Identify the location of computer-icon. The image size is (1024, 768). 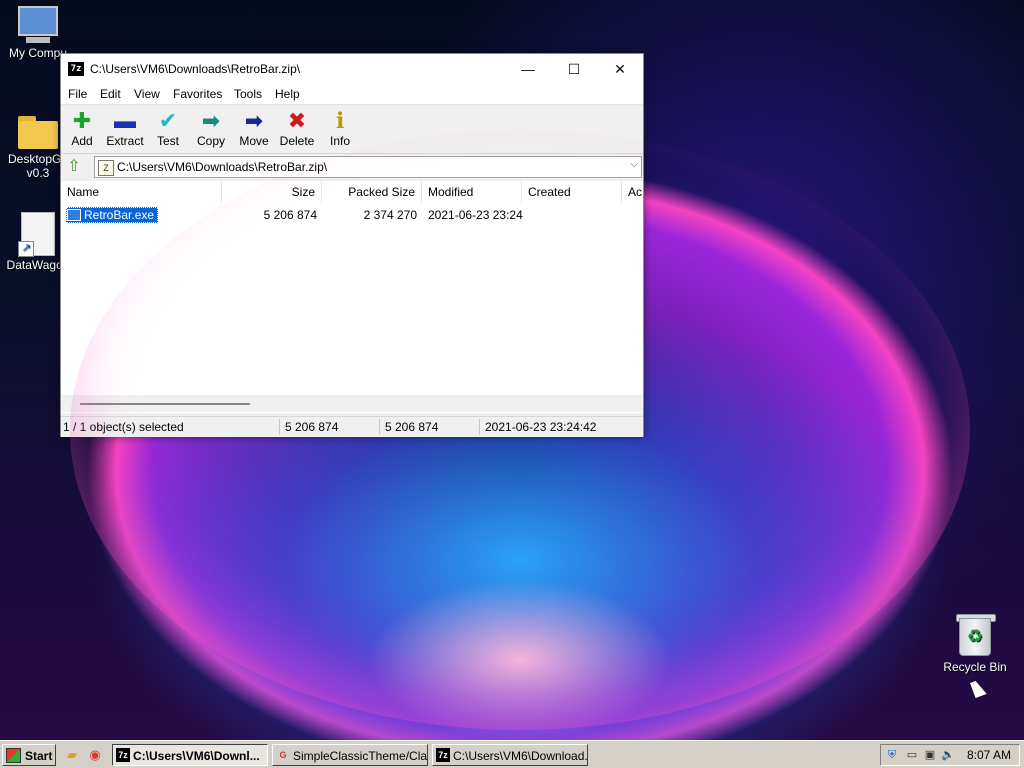
(38, 25).